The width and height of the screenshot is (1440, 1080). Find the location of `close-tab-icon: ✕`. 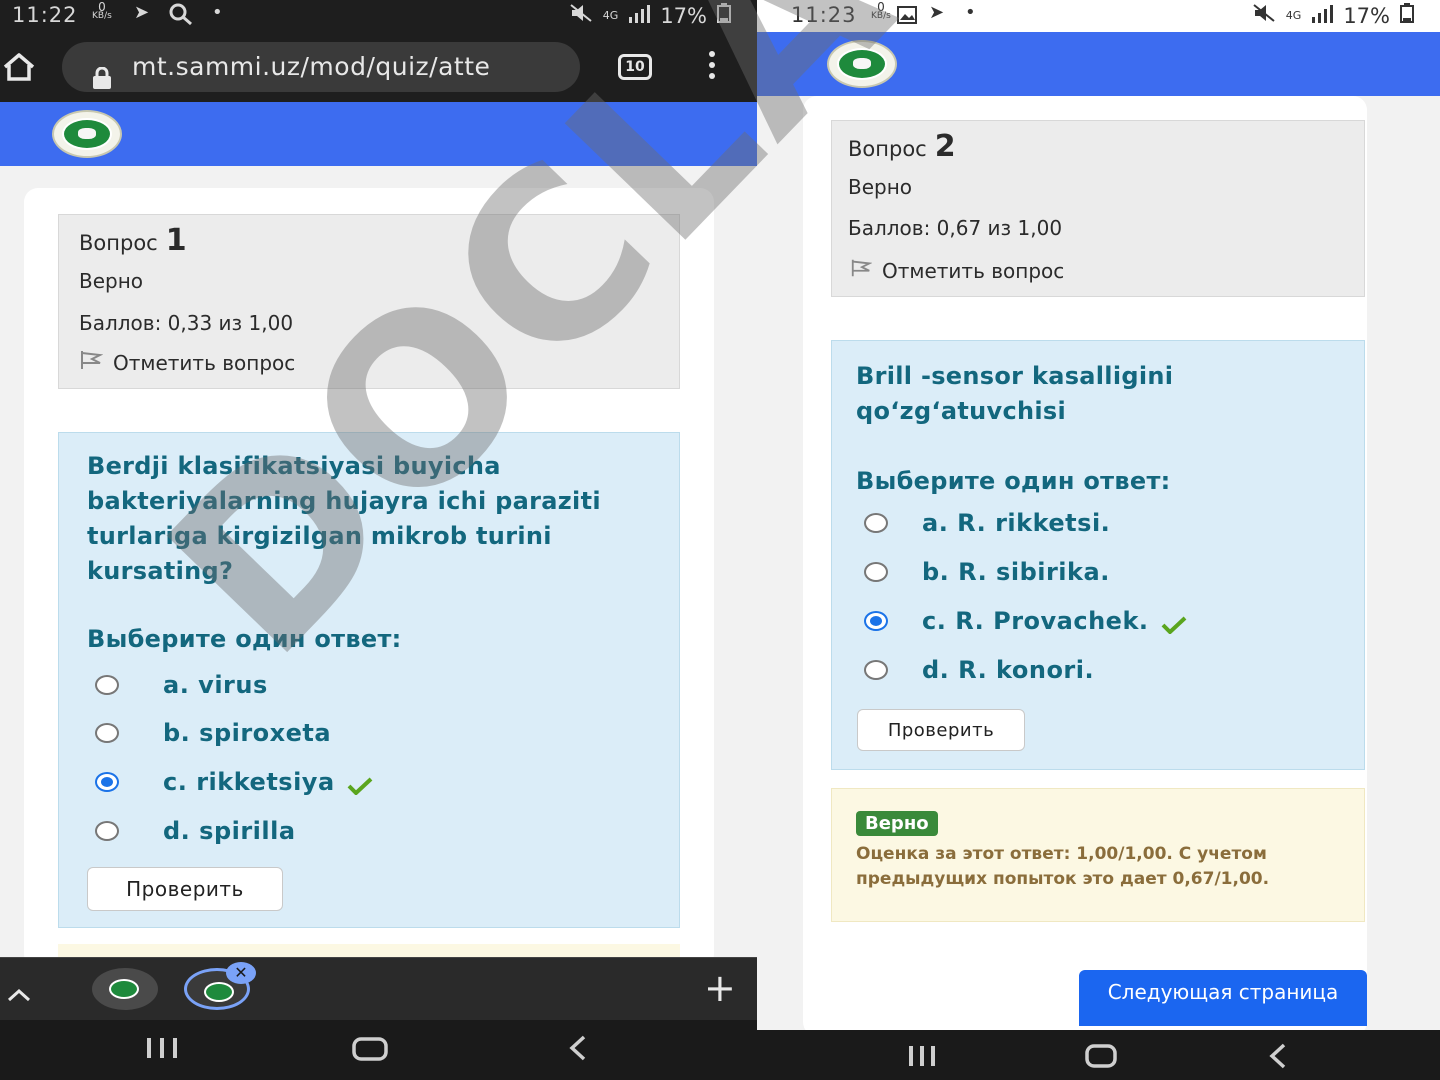

close-tab-icon: ✕ is located at coordinates (241, 973).